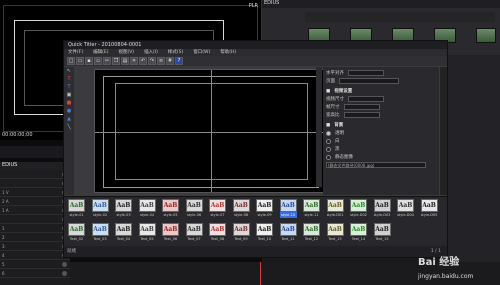  What do you see at coordinates (311, 233) in the screenshot?
I see `style-preset: AaB Text_12` at bounding box center [311, 233].